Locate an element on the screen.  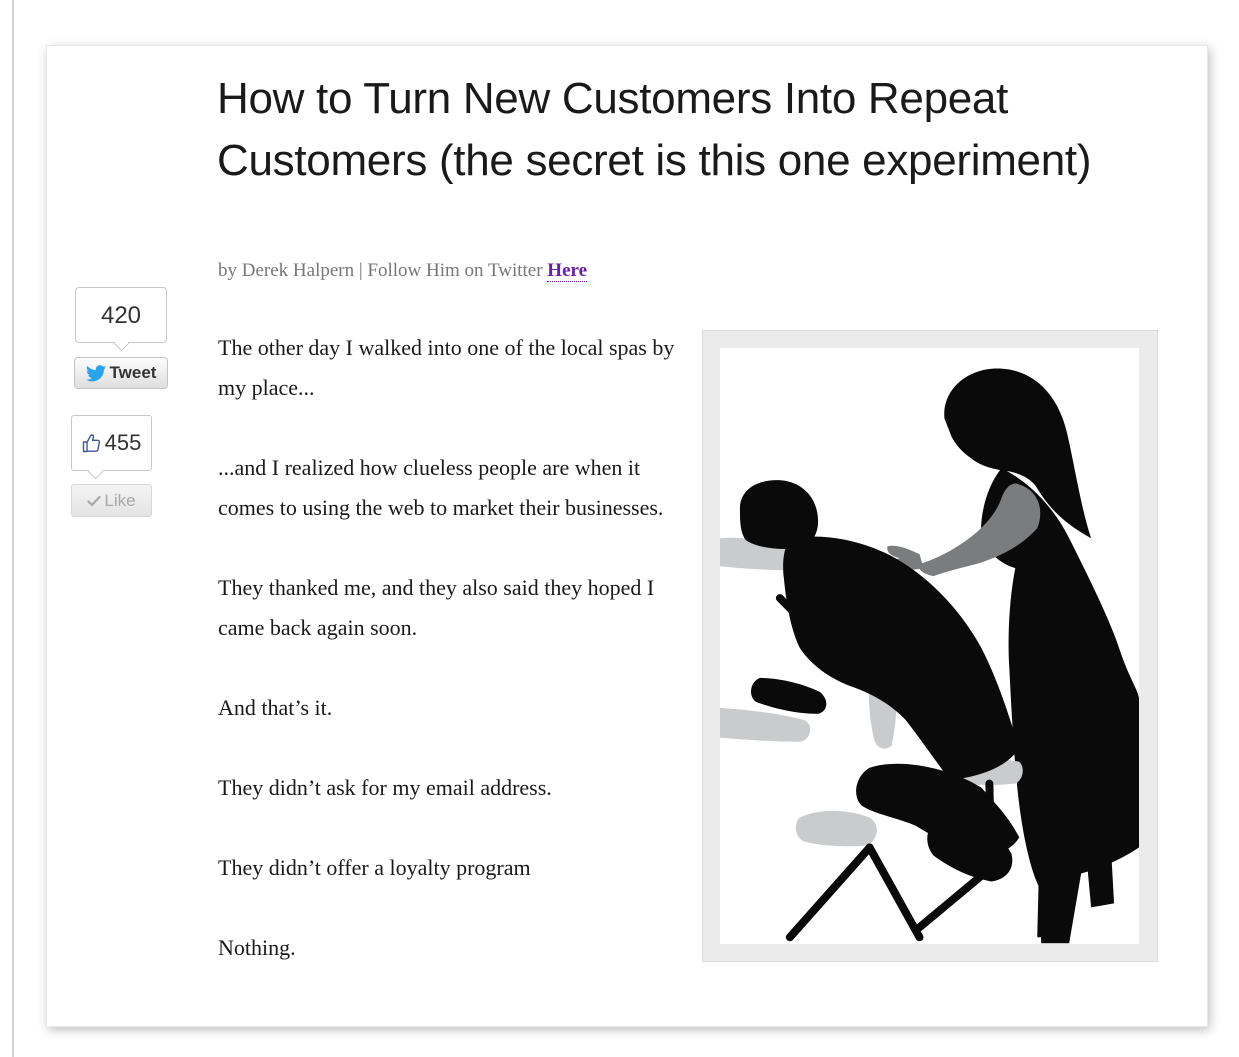
paragraph: They didn’t ask for my email address. is located at coordinates (385, 787).